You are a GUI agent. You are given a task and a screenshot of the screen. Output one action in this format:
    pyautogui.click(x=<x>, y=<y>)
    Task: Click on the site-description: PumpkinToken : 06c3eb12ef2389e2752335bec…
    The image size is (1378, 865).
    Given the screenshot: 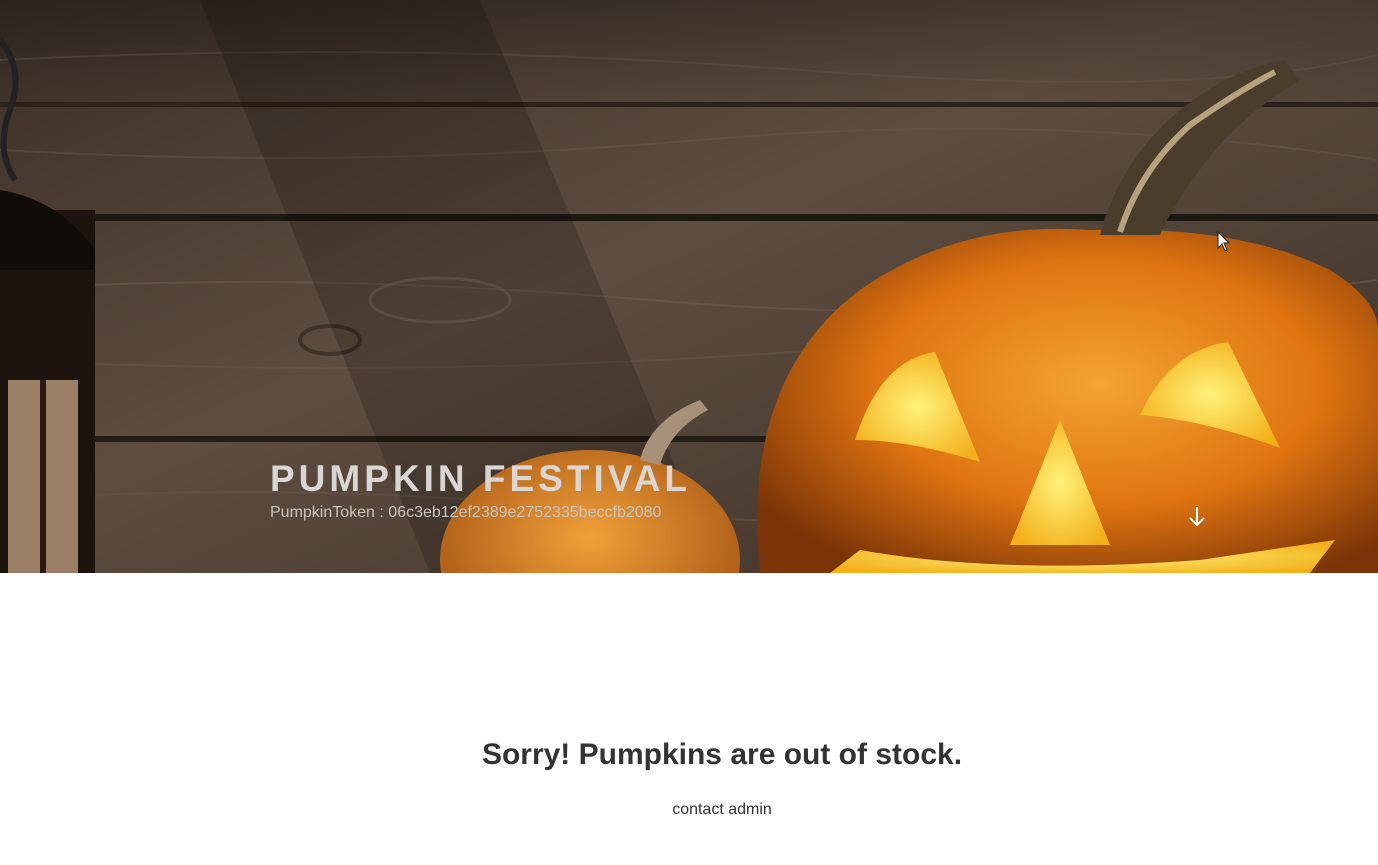 What is the action you would take?
    pyautogui.click(x=466, y=512)
    